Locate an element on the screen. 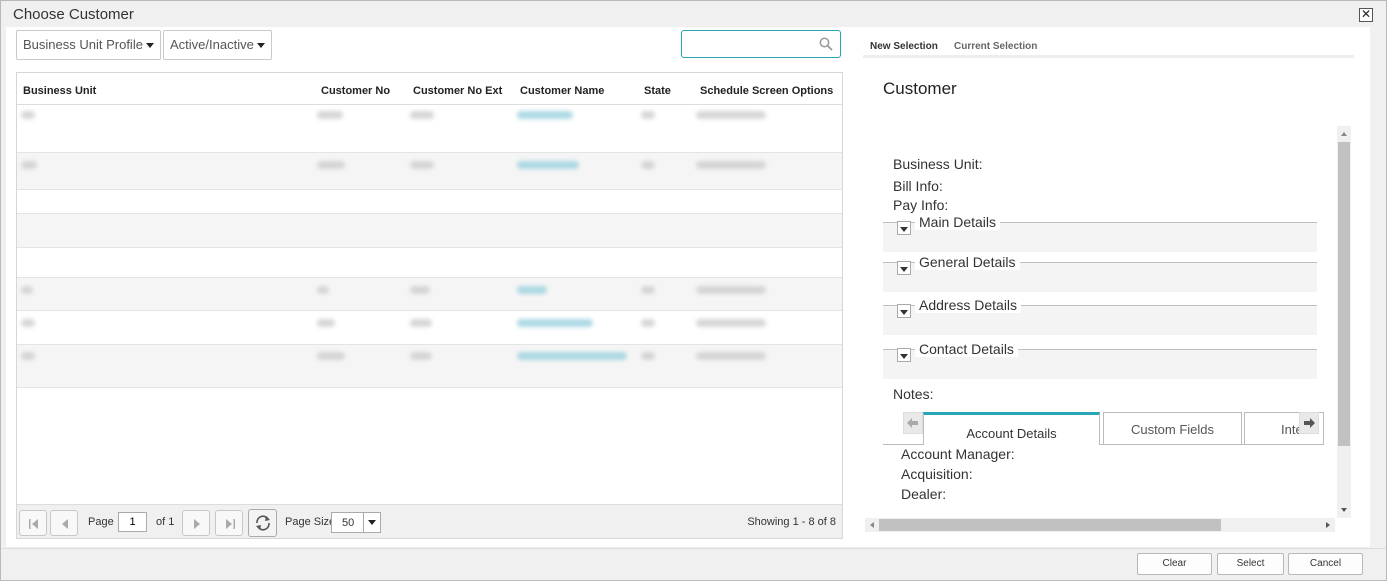 This screenshot has height=581, width=1387. page-size-select: 50 is located at coordinates (356, 522).